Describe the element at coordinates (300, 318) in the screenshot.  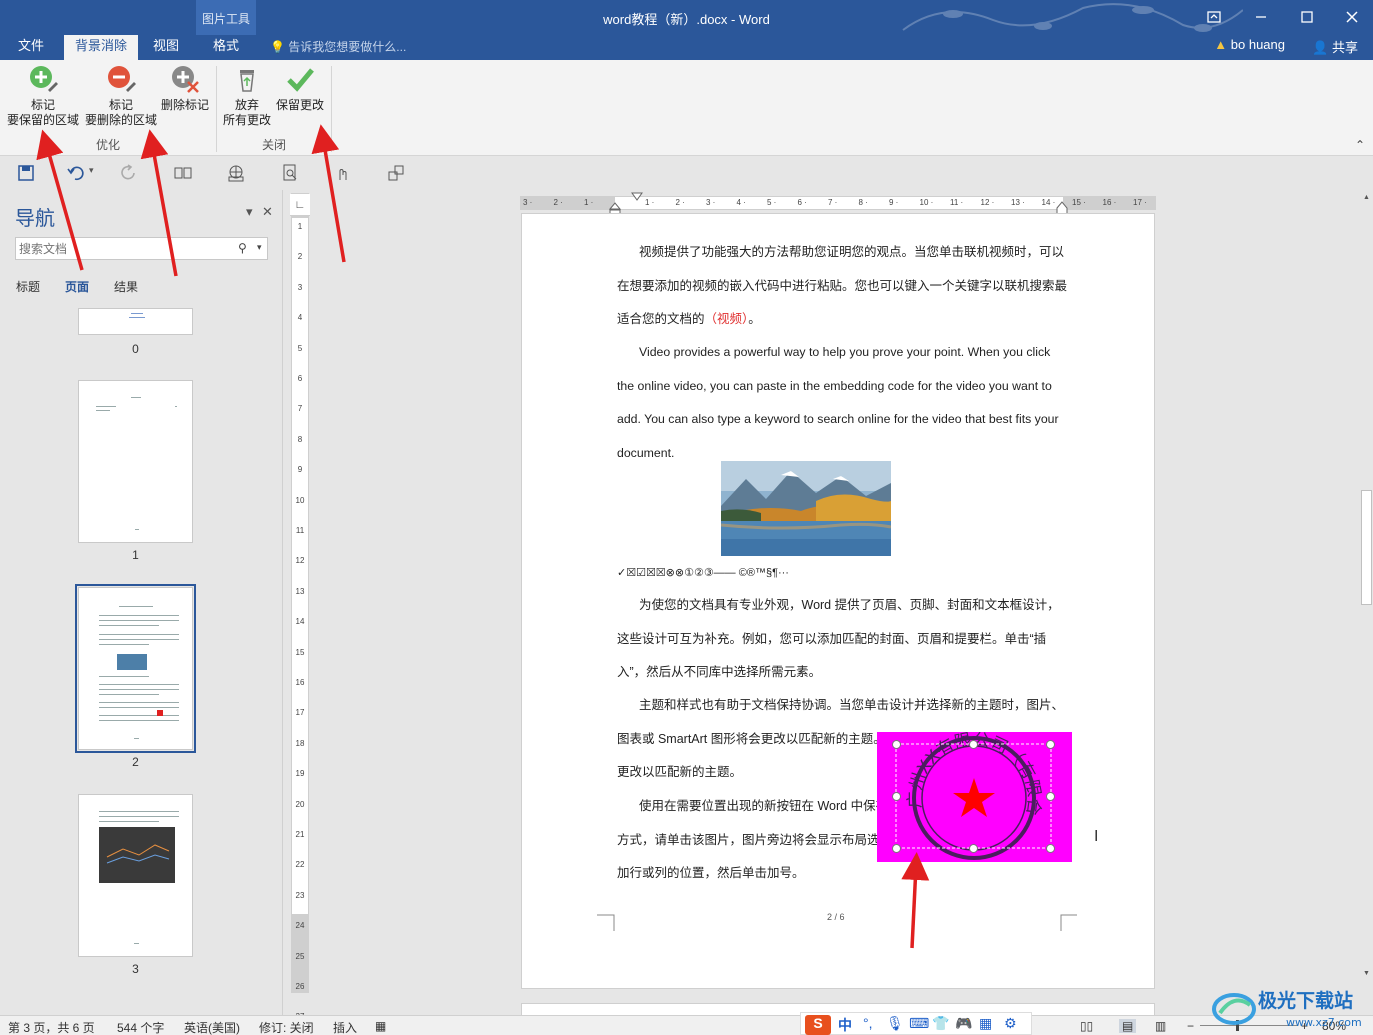
I see `ruler-tick-label: 4` at that location.